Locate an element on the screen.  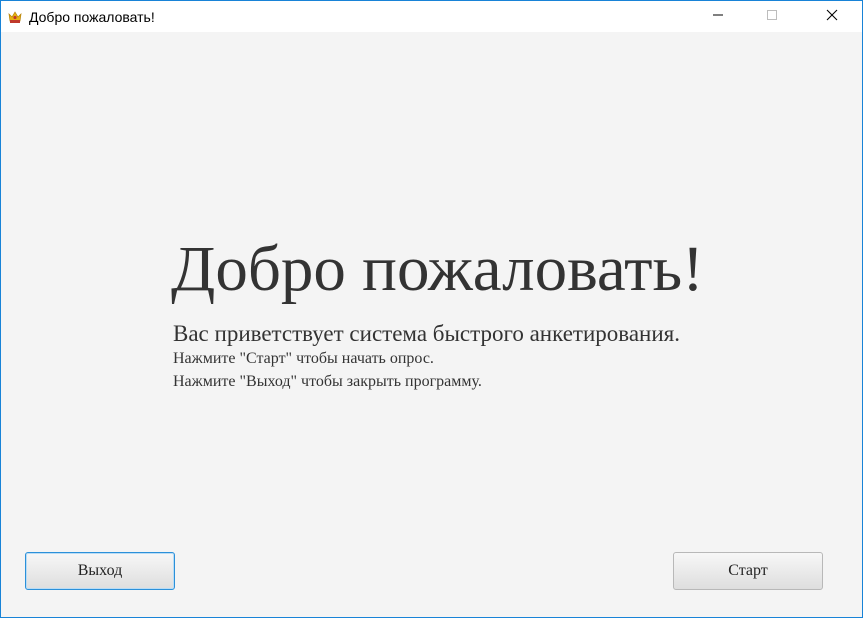
maximize-icon is located at coordinates (772, 17).